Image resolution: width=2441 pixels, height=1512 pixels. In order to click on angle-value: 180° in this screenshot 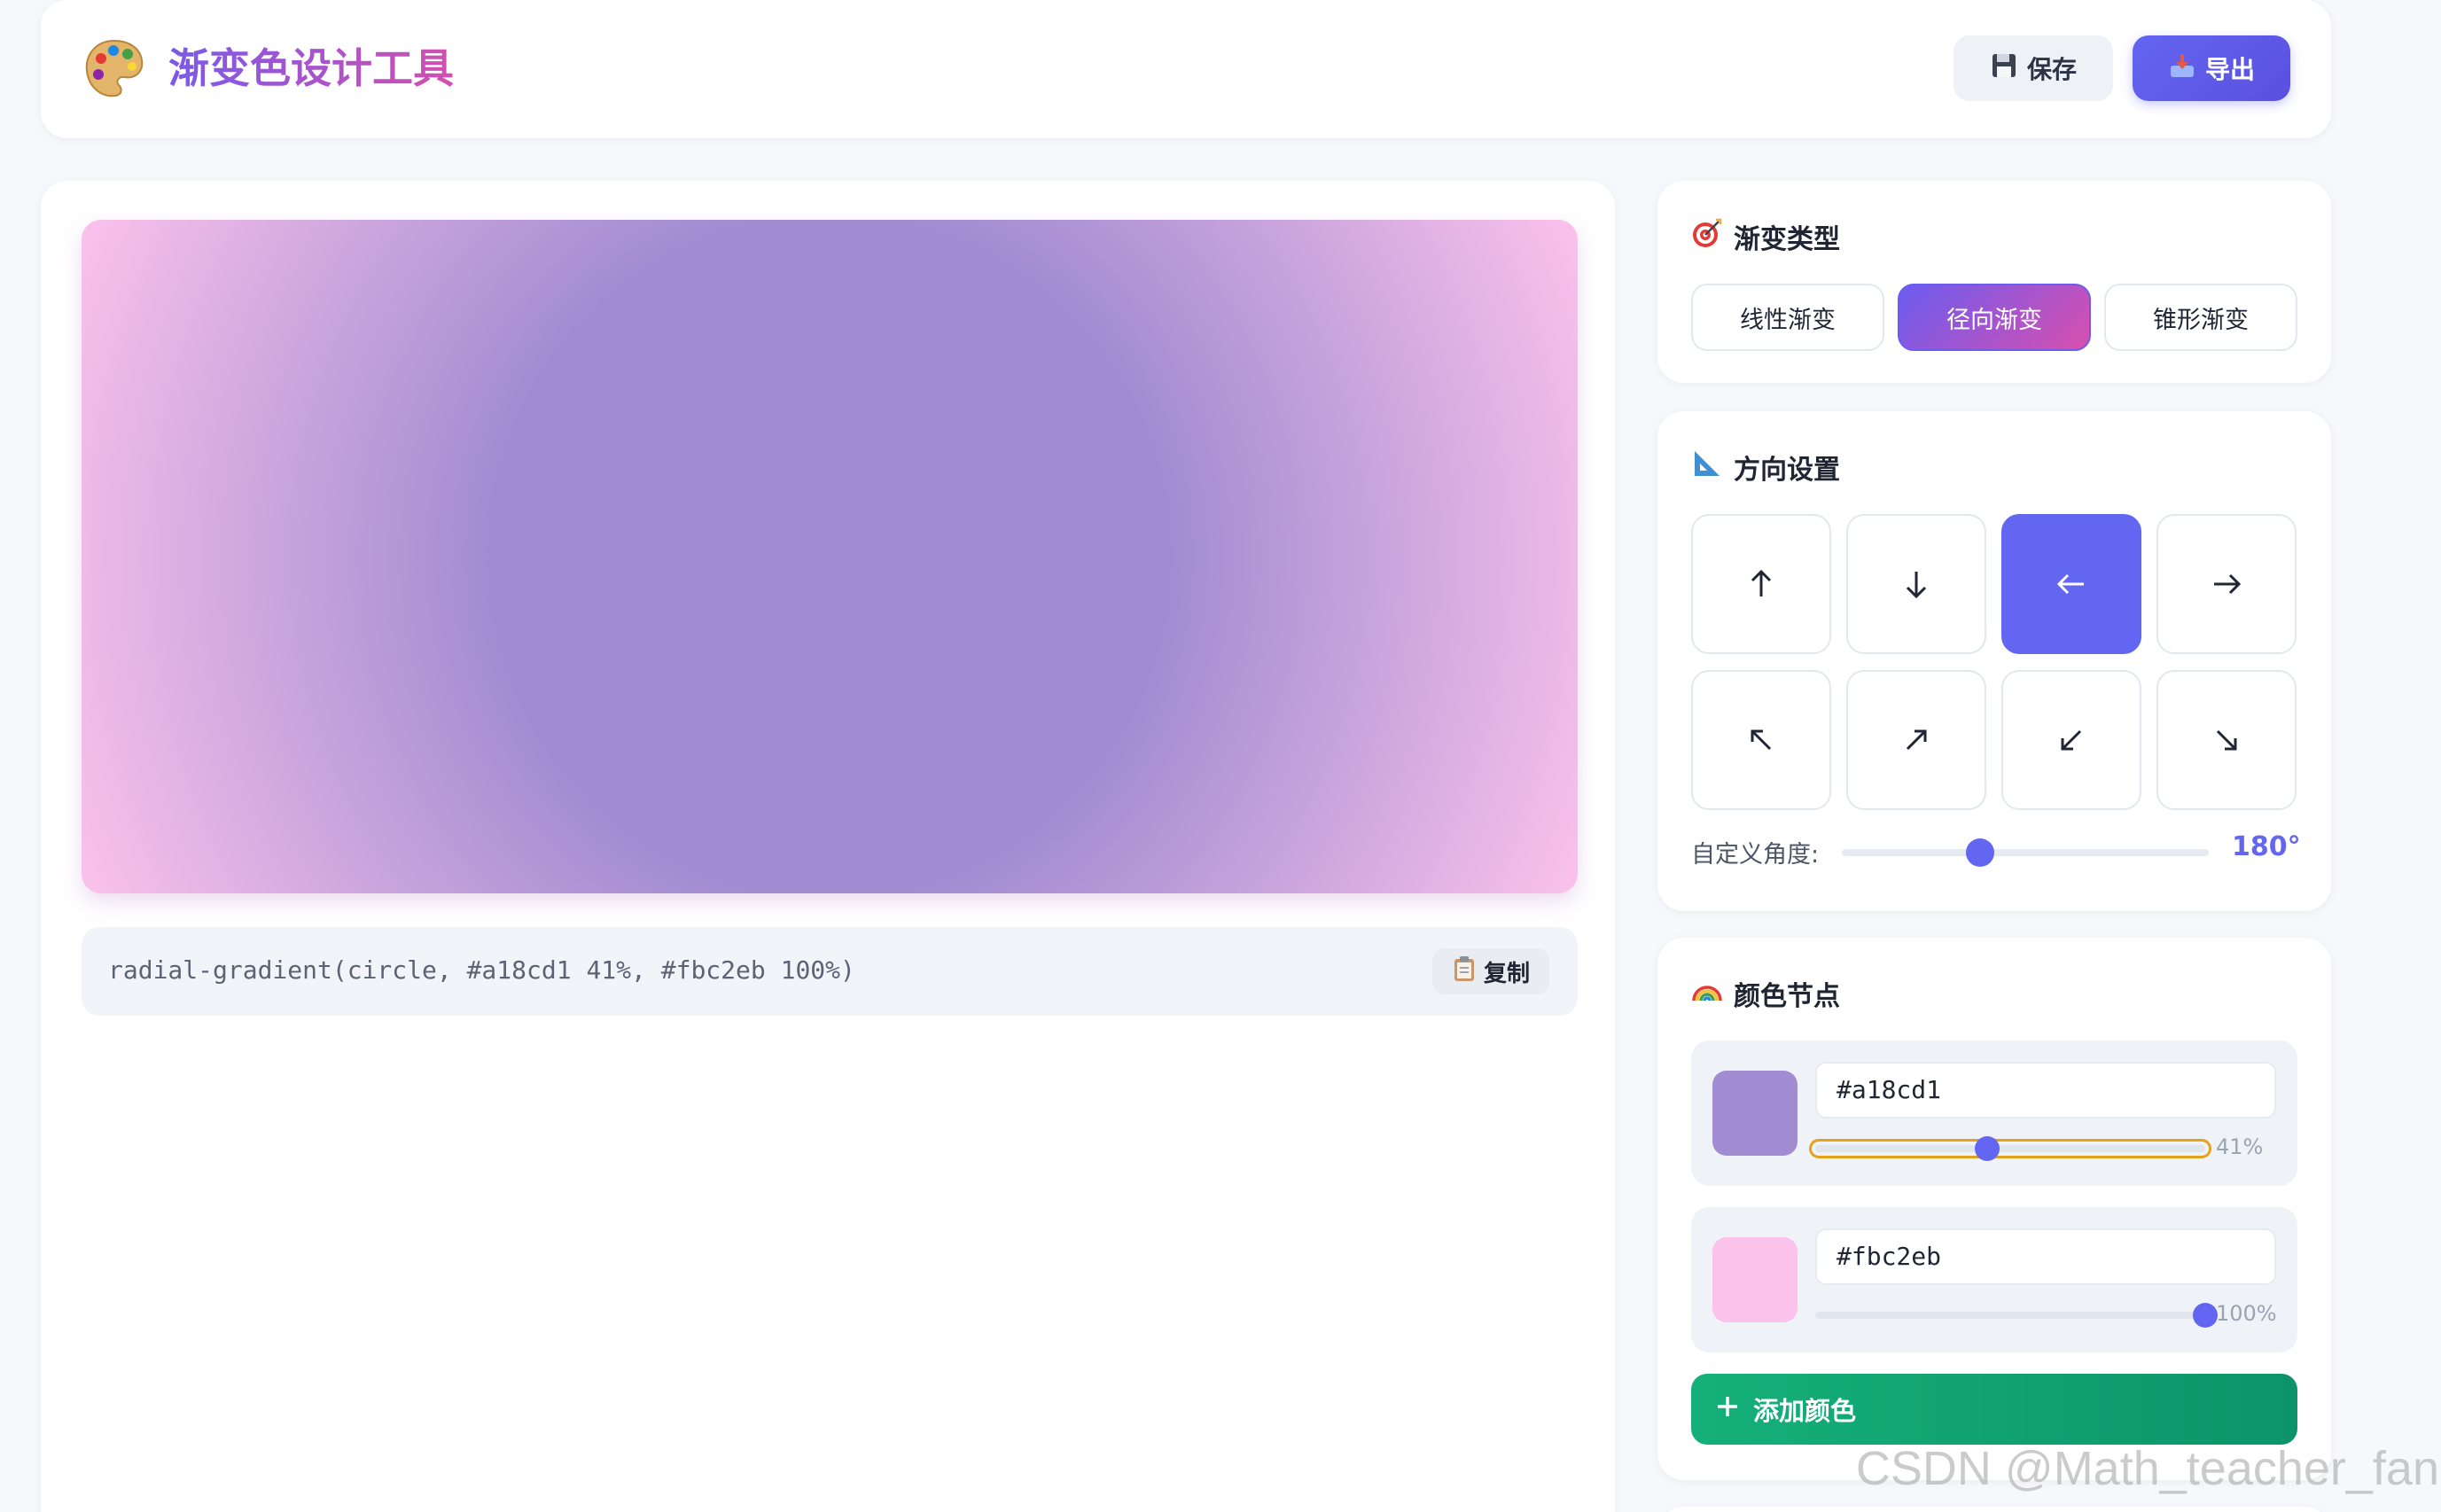, I will do `click(2266, 847)`.